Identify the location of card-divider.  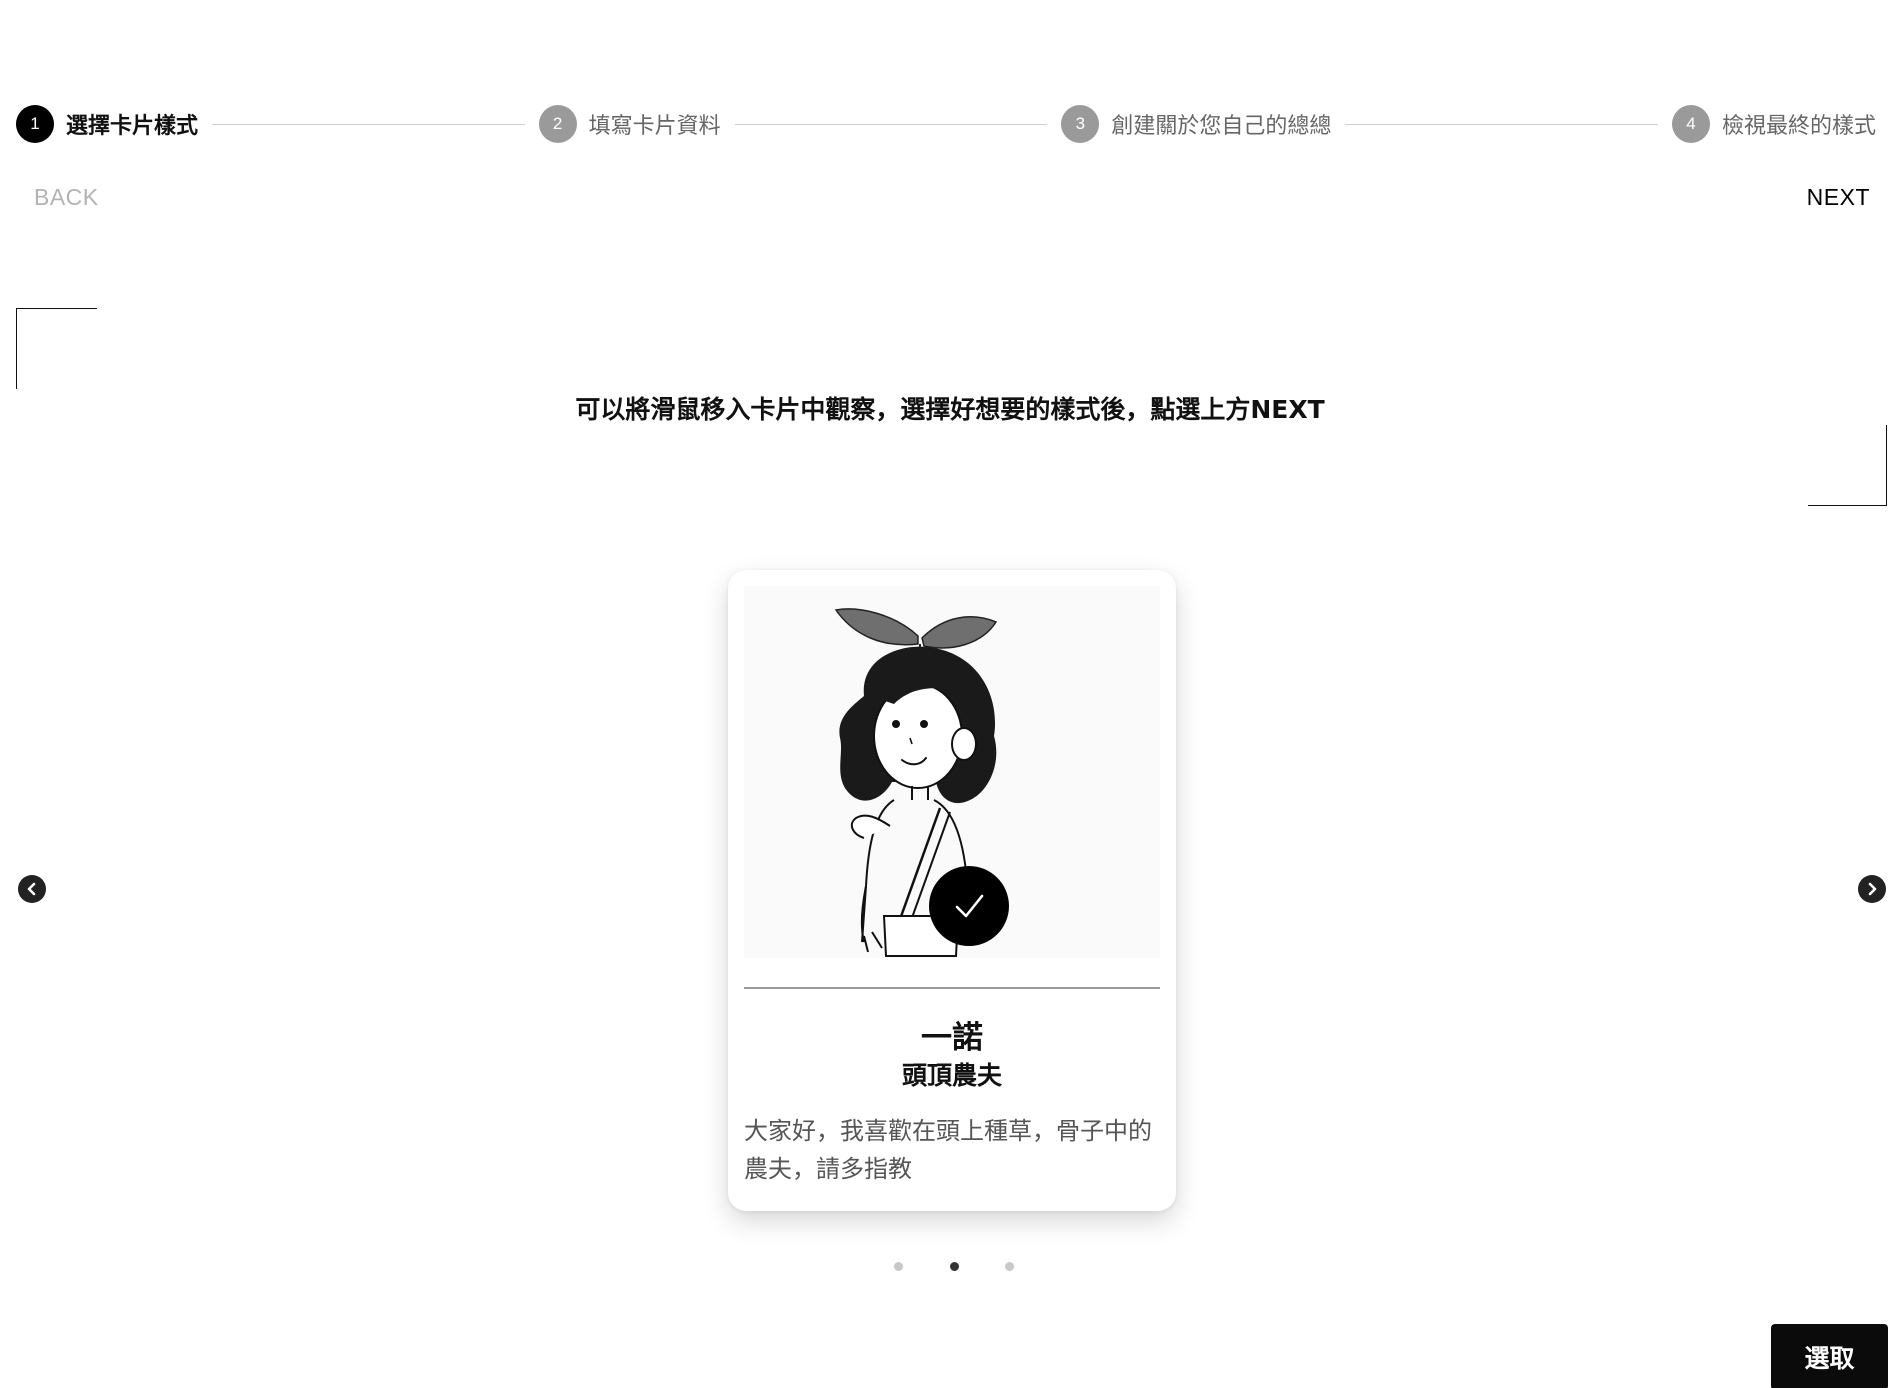
(952, 988).